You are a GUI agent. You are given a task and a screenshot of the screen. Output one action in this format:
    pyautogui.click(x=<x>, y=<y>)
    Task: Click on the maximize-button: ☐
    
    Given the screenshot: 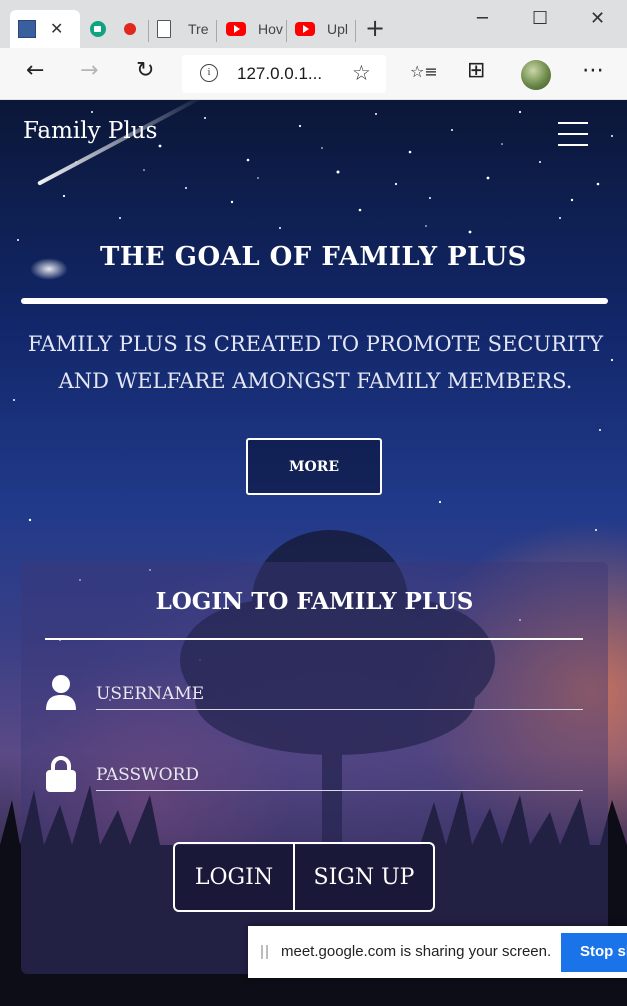 What is the action you would take?
    pyautogui.click(x=540, y=18)
    